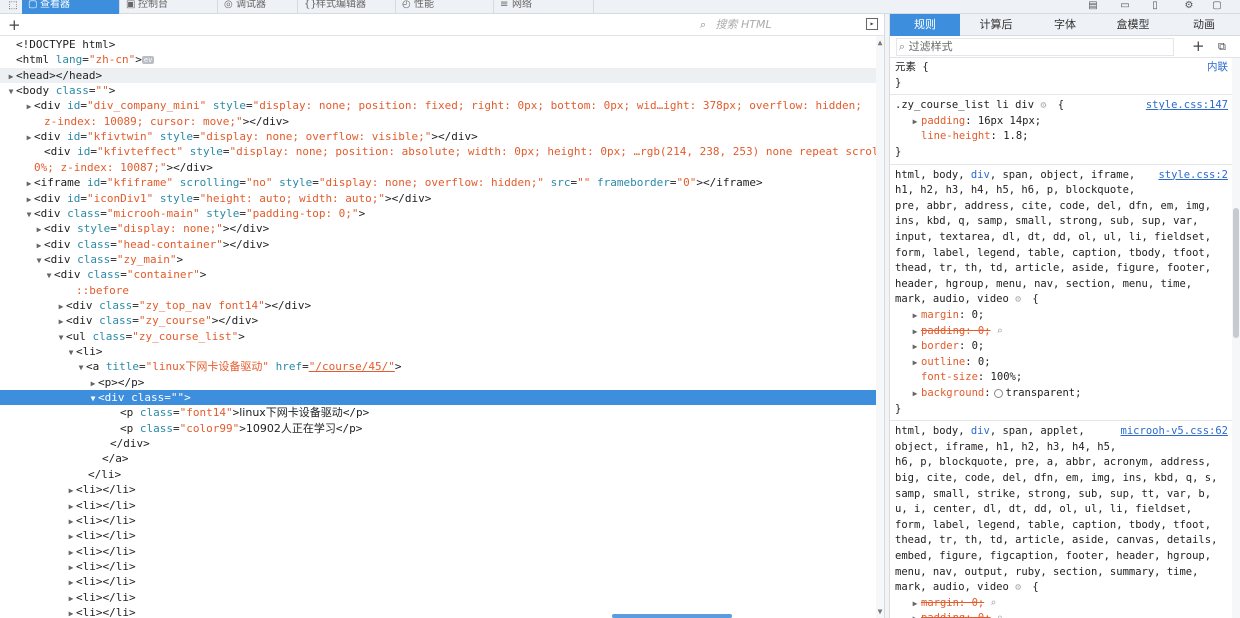 This screenshot has width=1240, height=618. What do you see at coordinates (1000, 377) in the screenshot?
I see `property-value: : 100%;` at bounding box center [1000, 377].